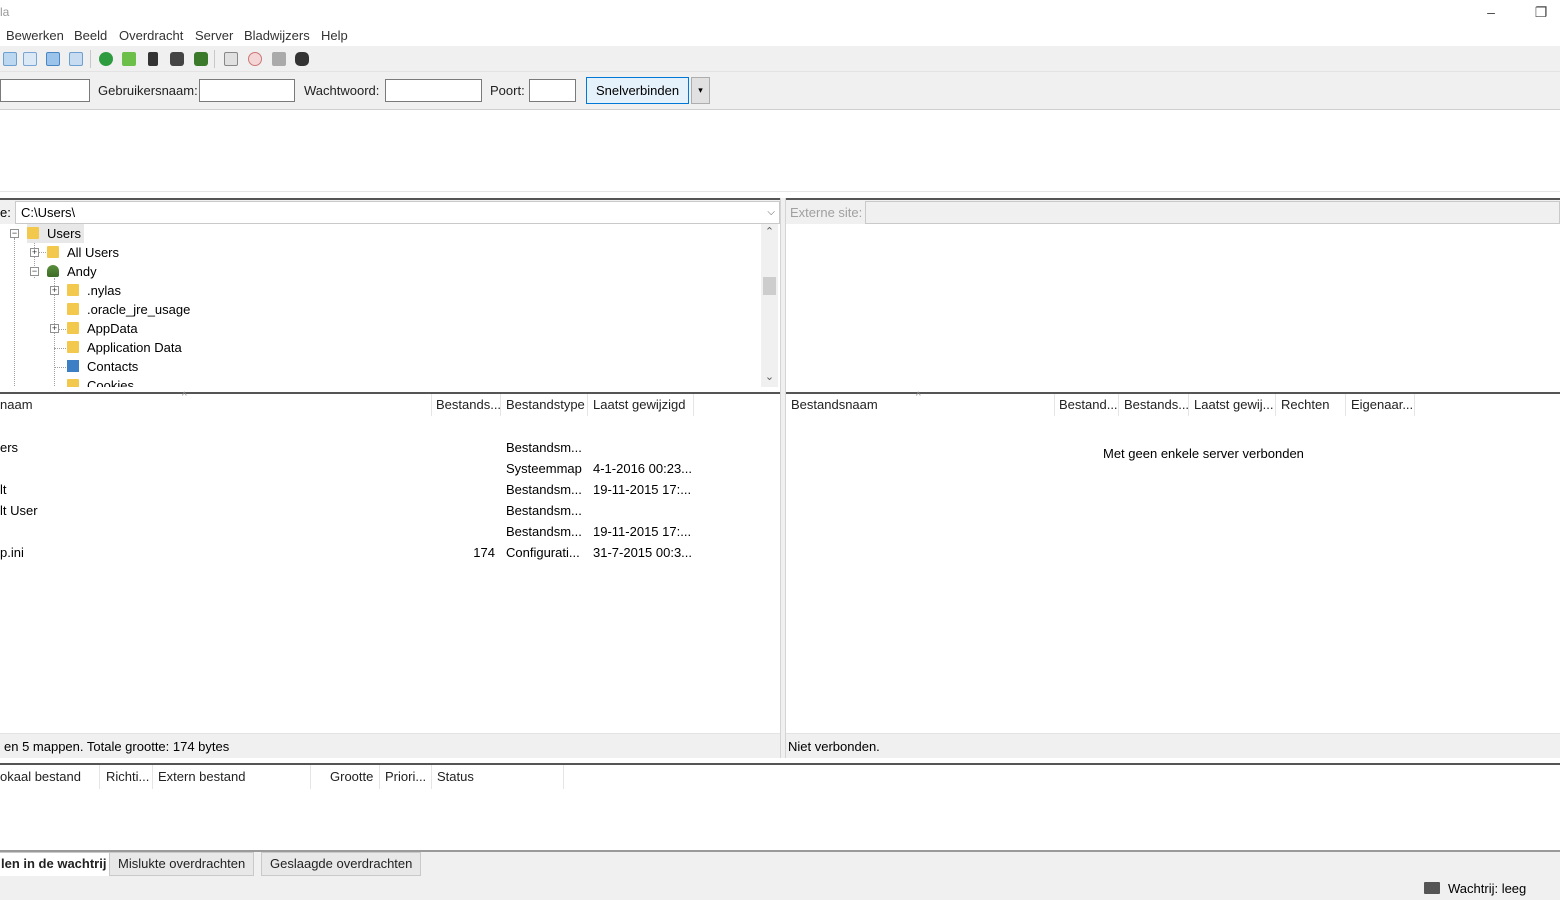 This screenshot has height=900, width=1560. I want to click on local-path-bar: e: C:\Users\ ⌵, so click(390, 211).